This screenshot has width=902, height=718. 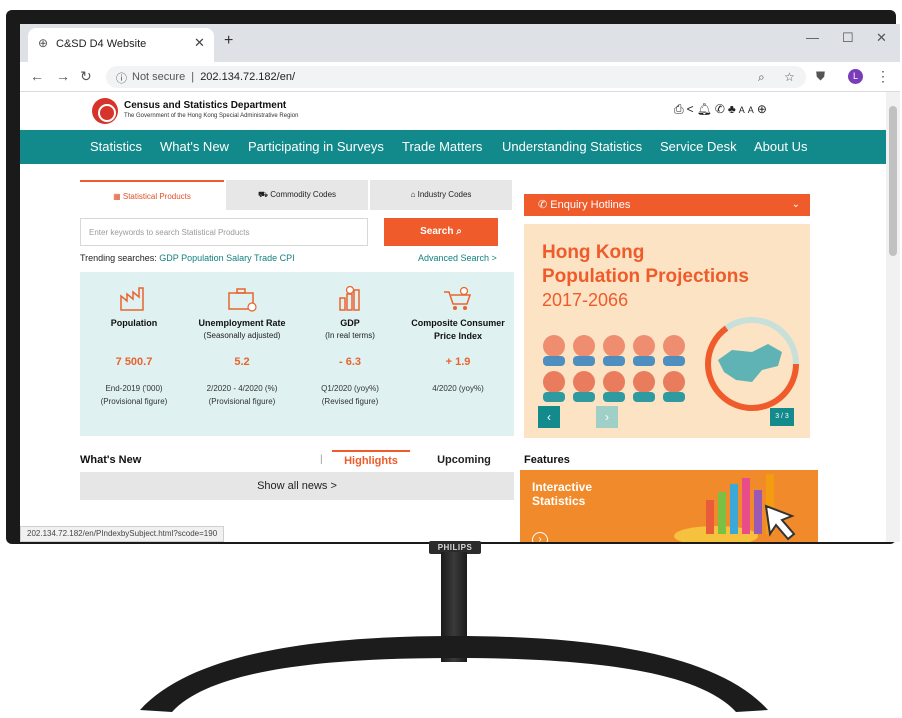 I want to click on banner-next-button: ›, so click(x=607, y=417).